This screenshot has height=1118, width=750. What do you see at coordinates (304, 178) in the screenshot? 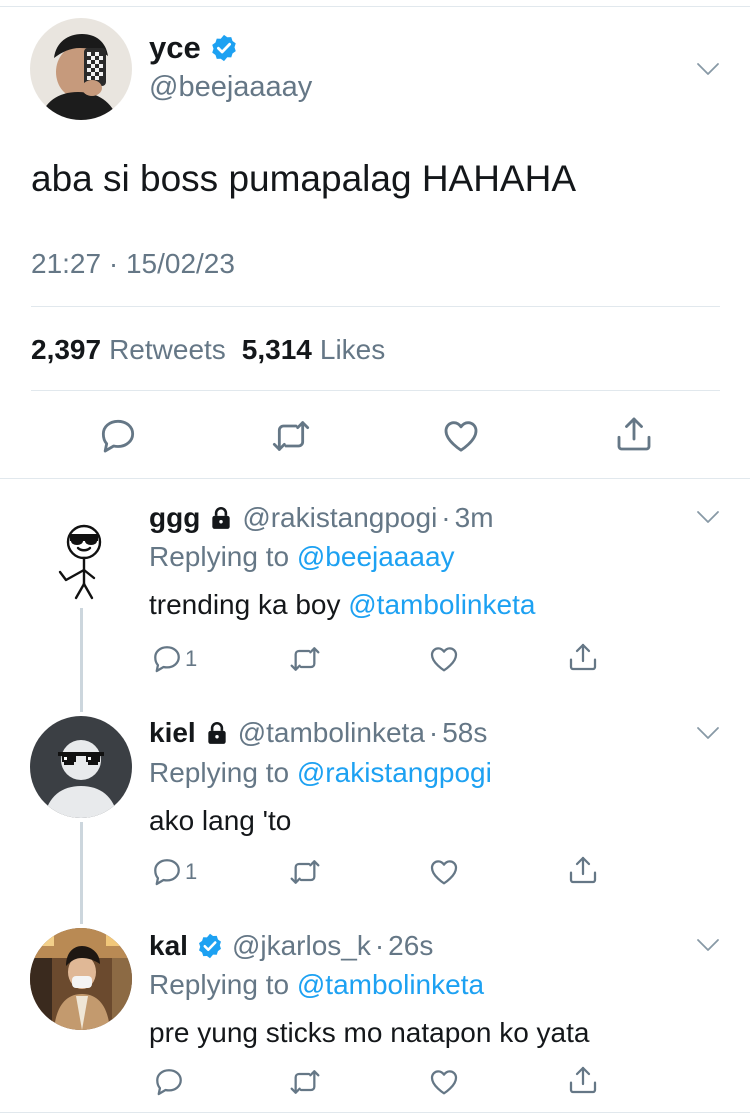
I see `tweet-text: aba si boss pumapalag HAHAHA` at bounding box center [304, 178].